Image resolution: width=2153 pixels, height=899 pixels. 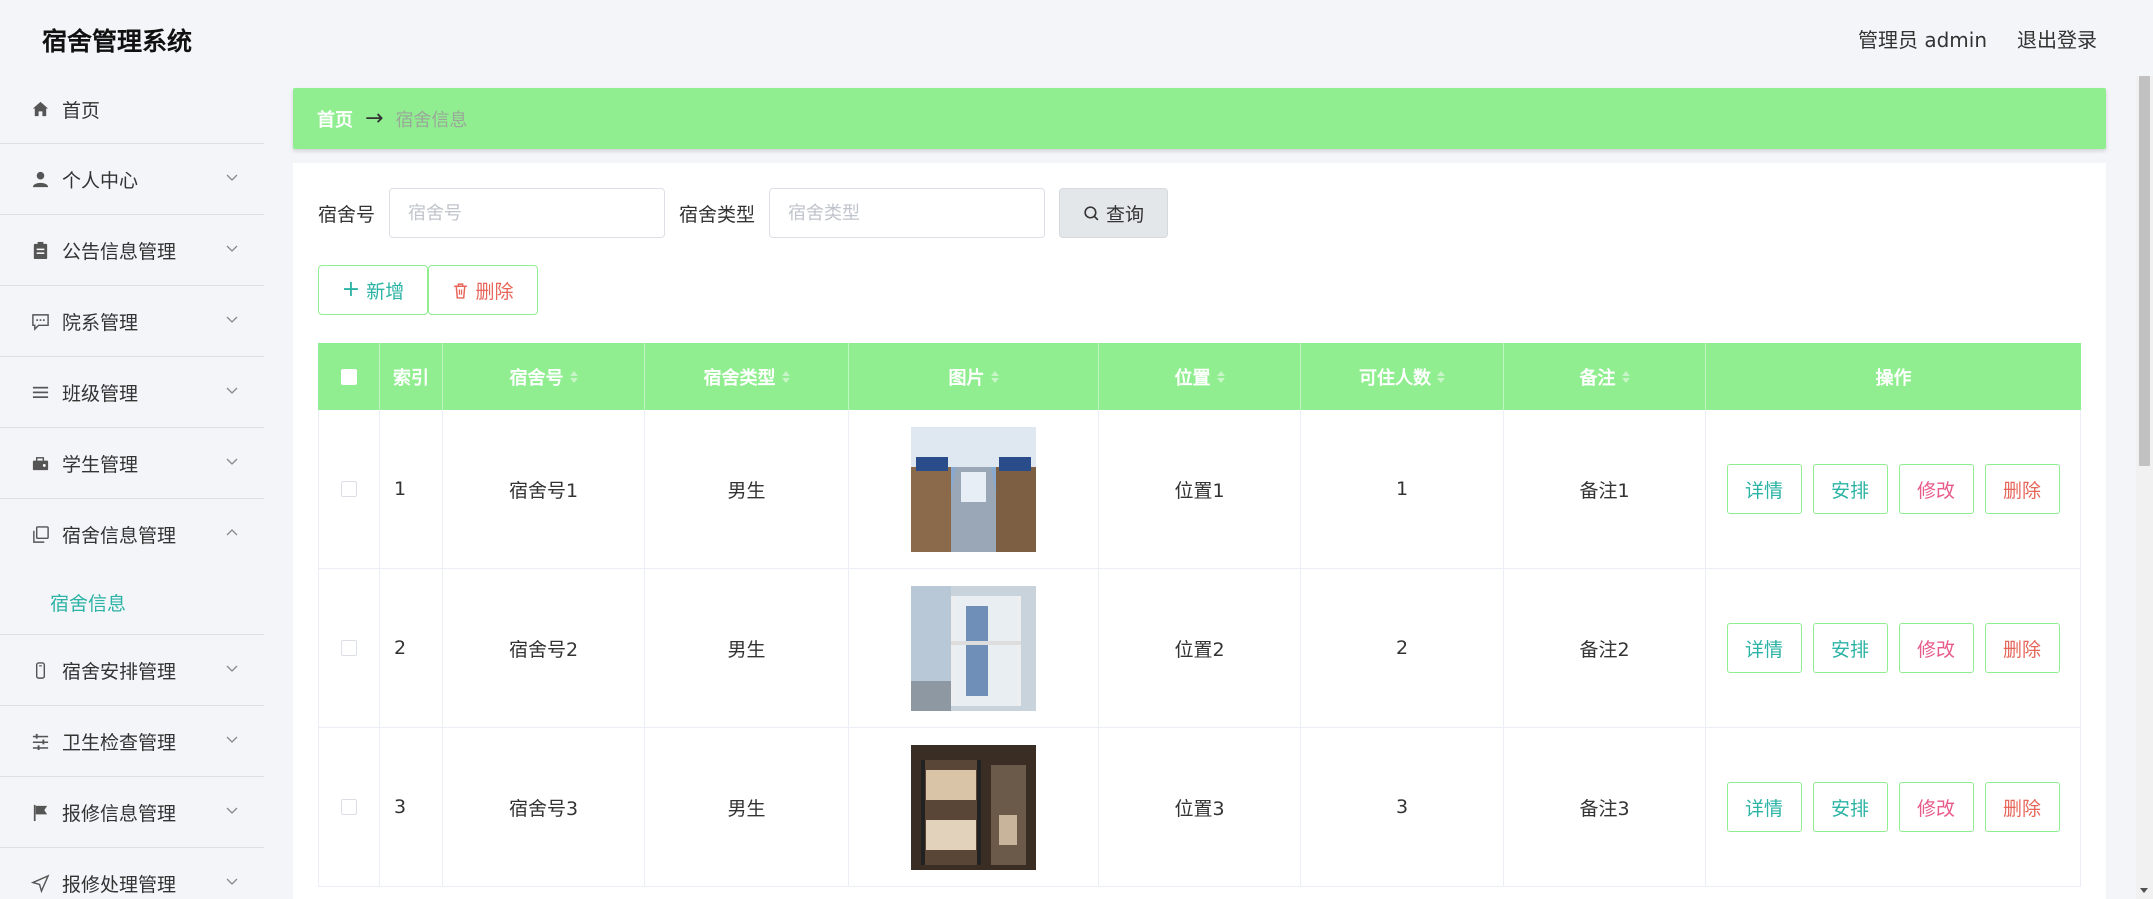 I want to click on sidebar-item-students: 学生管理, so click(x=132, y=463).